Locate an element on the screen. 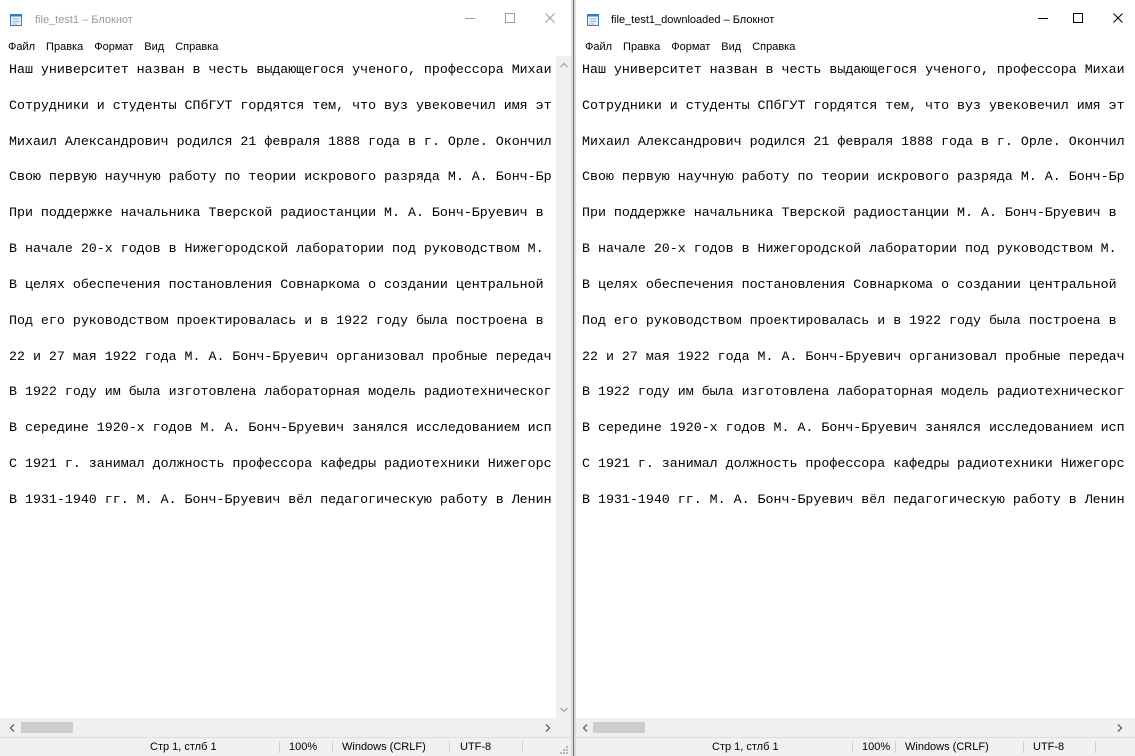 Image resolution: width=1135 pixels, height=756 pixels. chevron-down-icon is located at coordinates (563, 710).